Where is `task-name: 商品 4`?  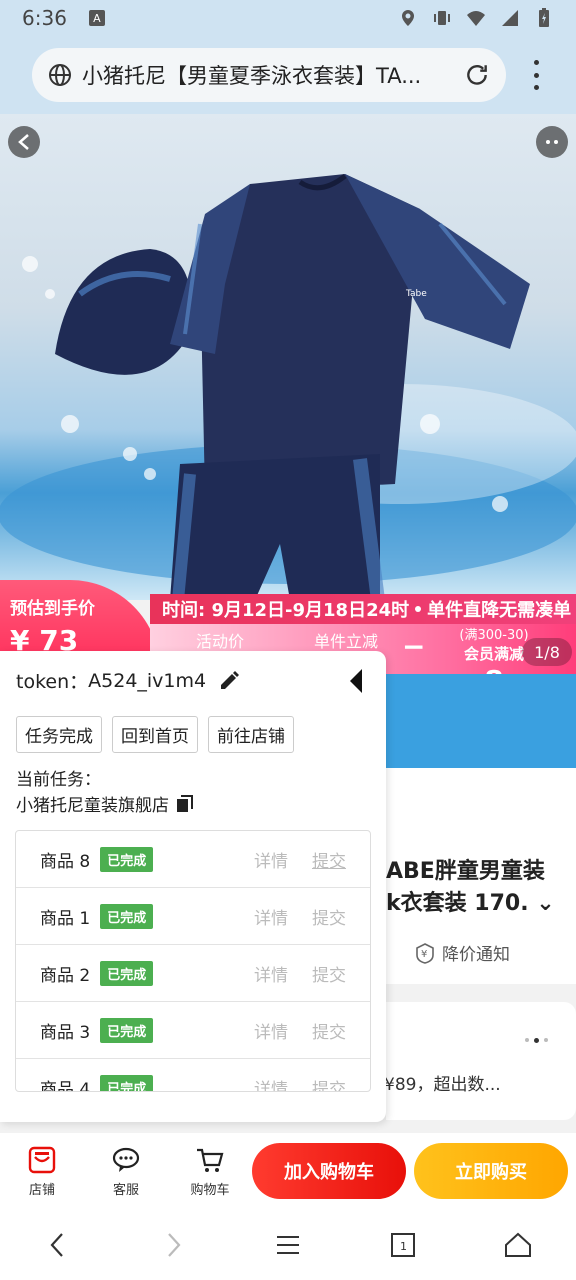 task-name: 商品 4 is located at coordinates (65, 1085).